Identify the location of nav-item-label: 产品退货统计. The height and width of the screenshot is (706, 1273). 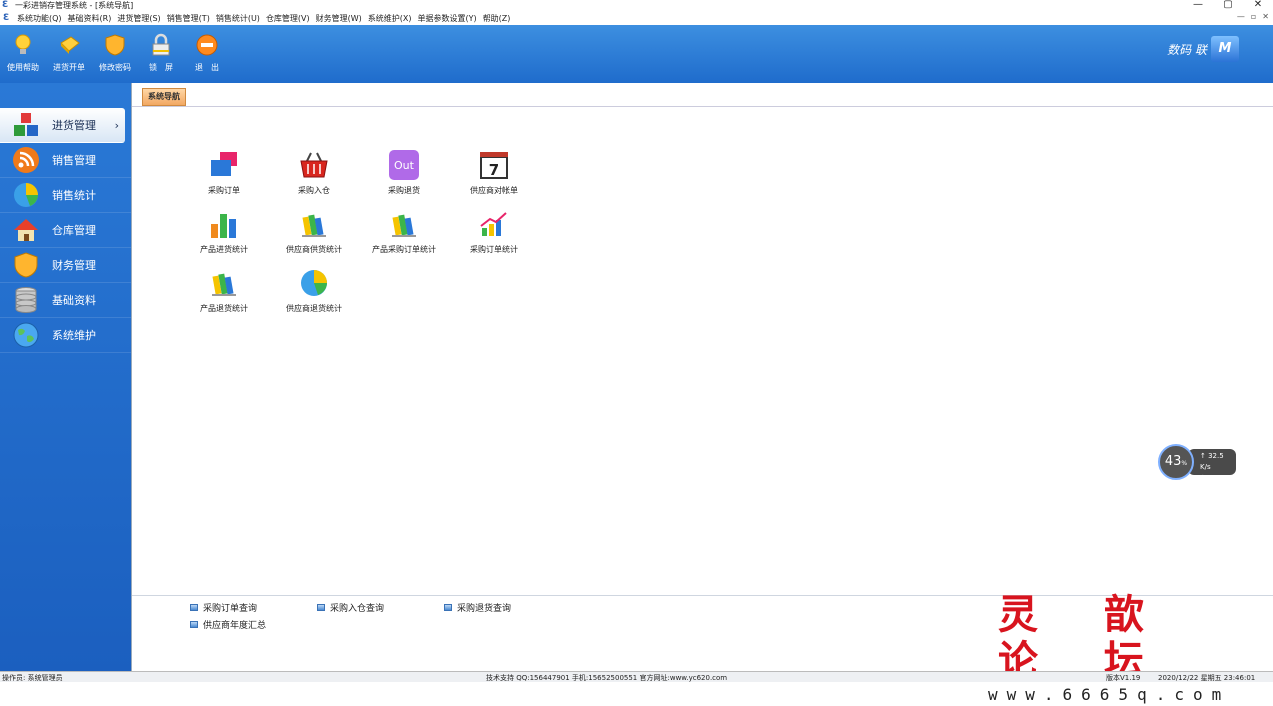
(224, 308).